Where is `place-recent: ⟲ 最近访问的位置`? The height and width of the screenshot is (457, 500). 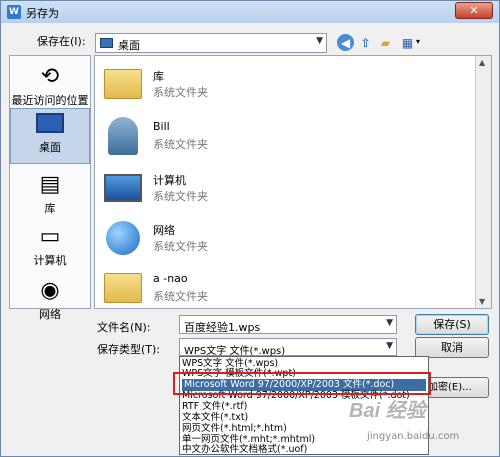
place-recent: ⟲ 最近访问的位置 is located at coordinates (50, 85).